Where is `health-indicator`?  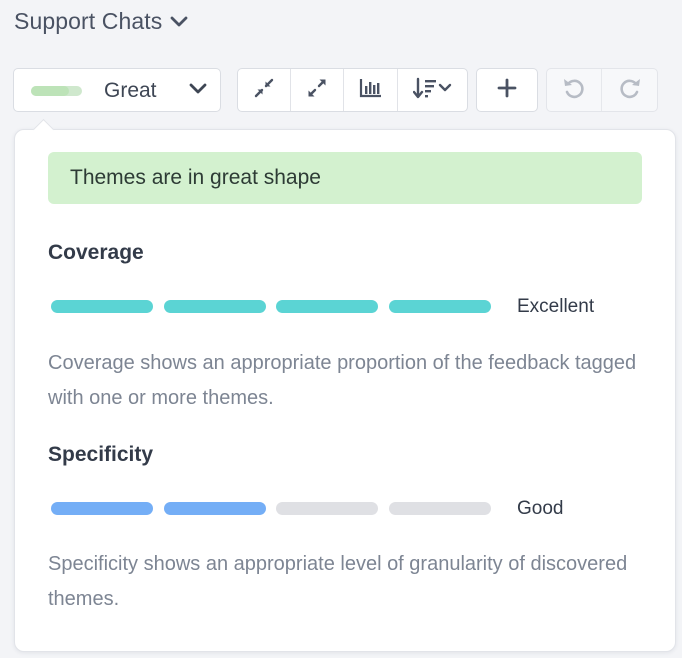
health-indicator is located at coordinates (56, 91).